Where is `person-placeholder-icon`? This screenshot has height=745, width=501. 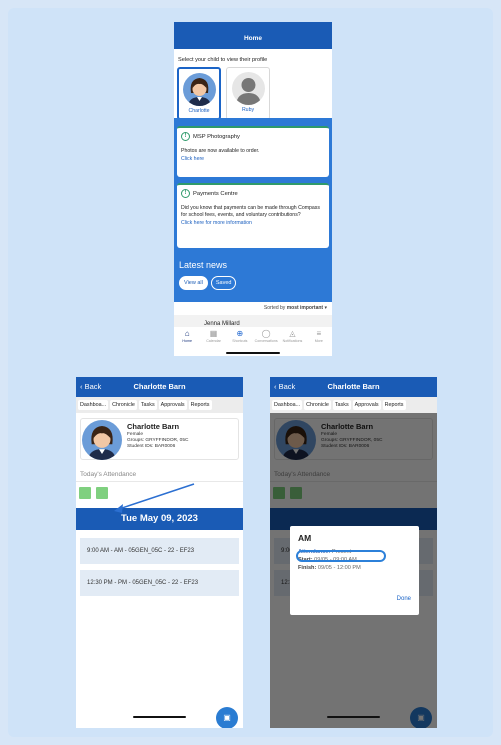
person-placeholder-icon is located at coordinates (248, 88).